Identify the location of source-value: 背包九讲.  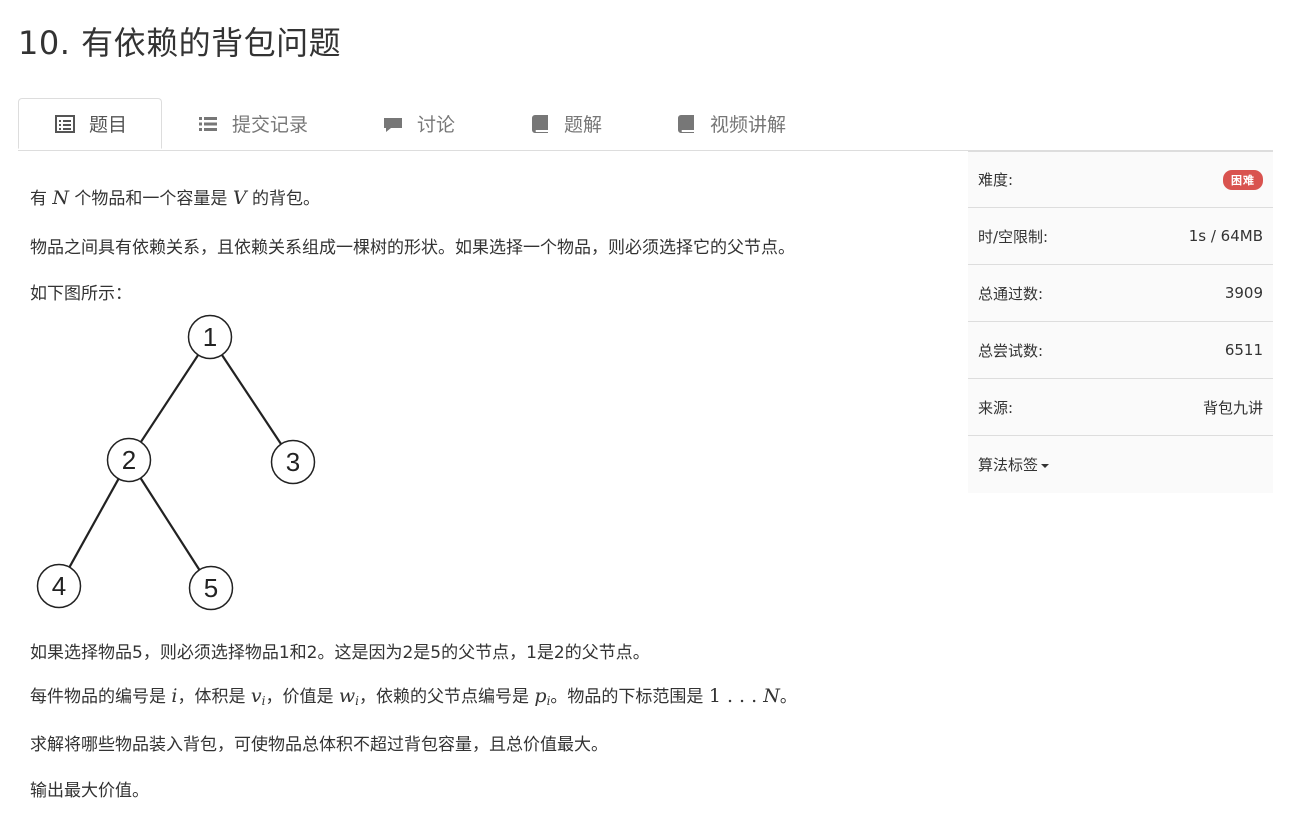
(1232, 407).